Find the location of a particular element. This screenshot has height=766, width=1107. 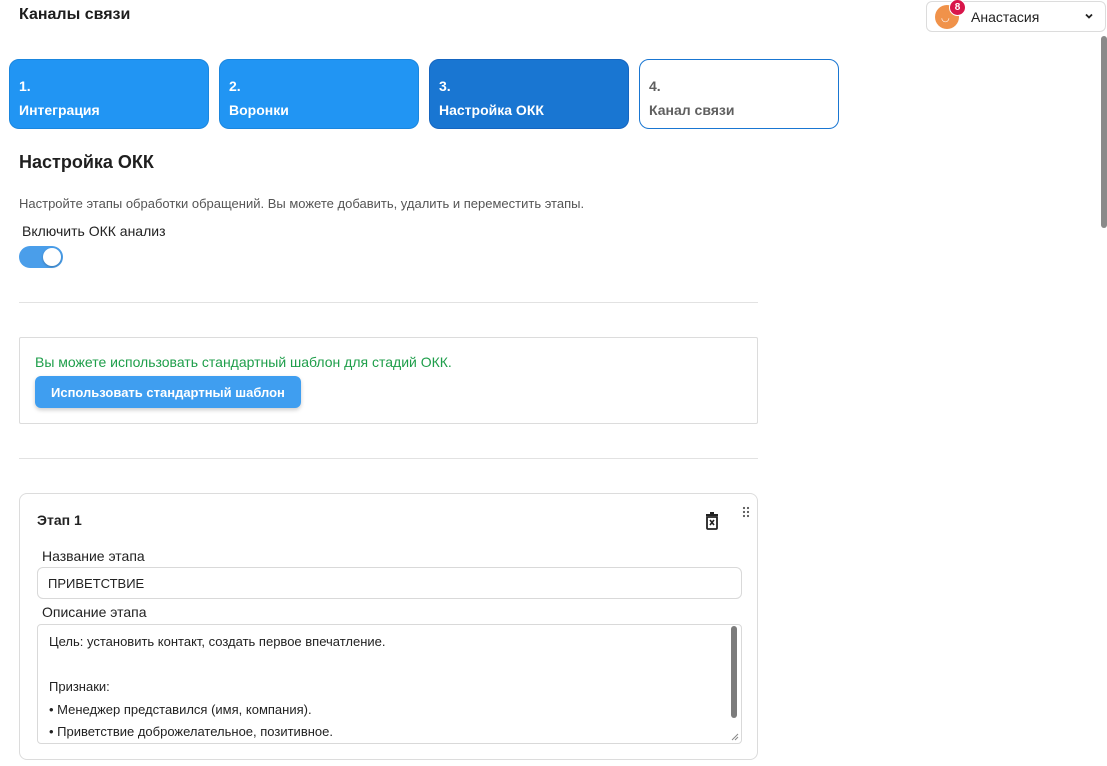

step-label: Настройка ОКК is located at coordinates (491, 110).